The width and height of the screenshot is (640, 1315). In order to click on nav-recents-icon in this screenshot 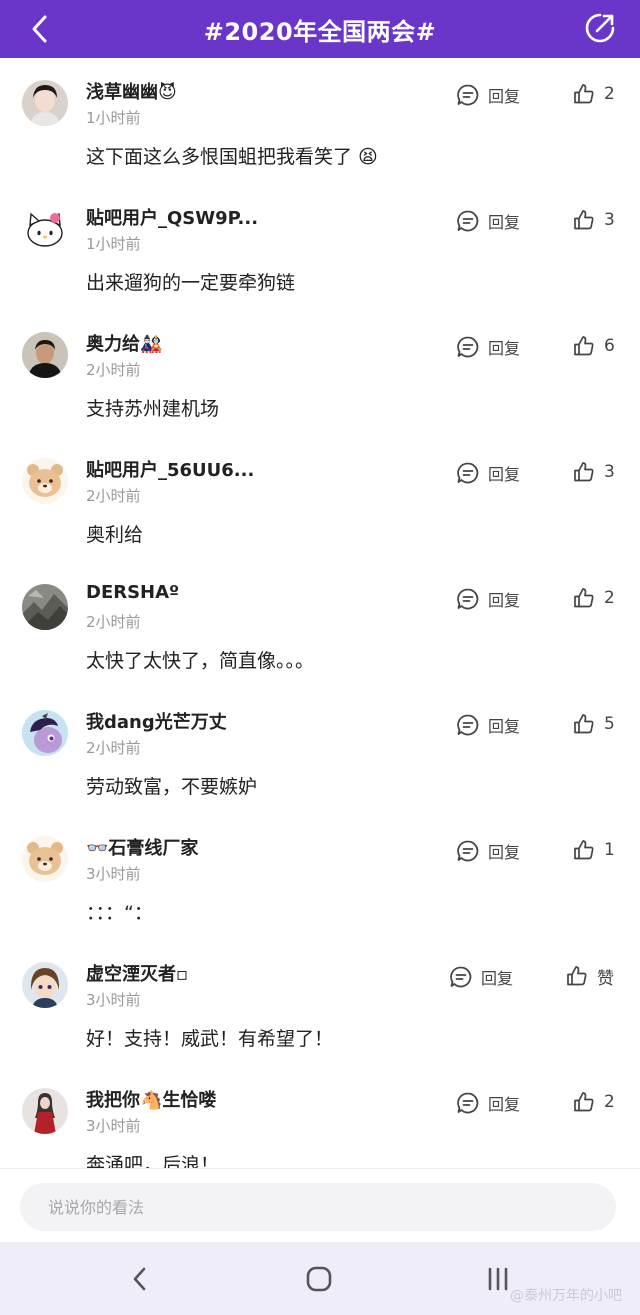, I will do `click(498, 1279)`.